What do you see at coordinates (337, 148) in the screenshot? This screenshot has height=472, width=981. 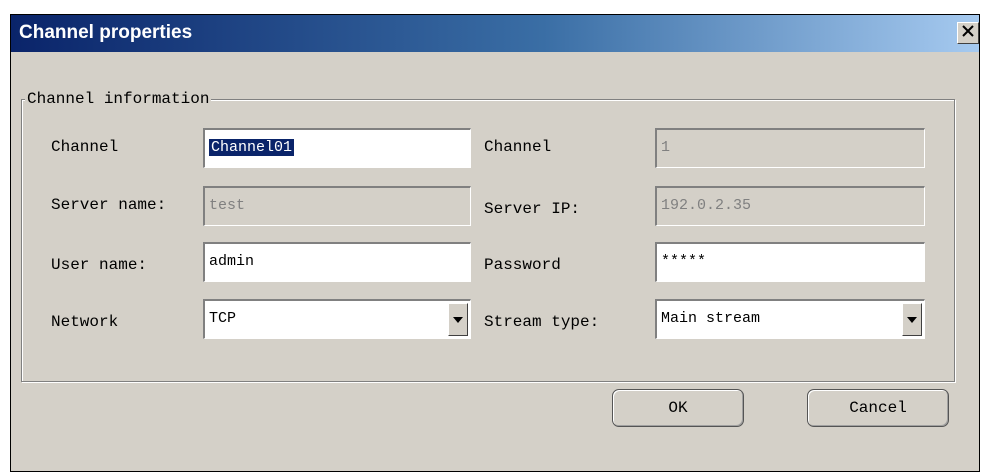 I see `channel-name-input: Channel01` at bounding box center [337, 148].